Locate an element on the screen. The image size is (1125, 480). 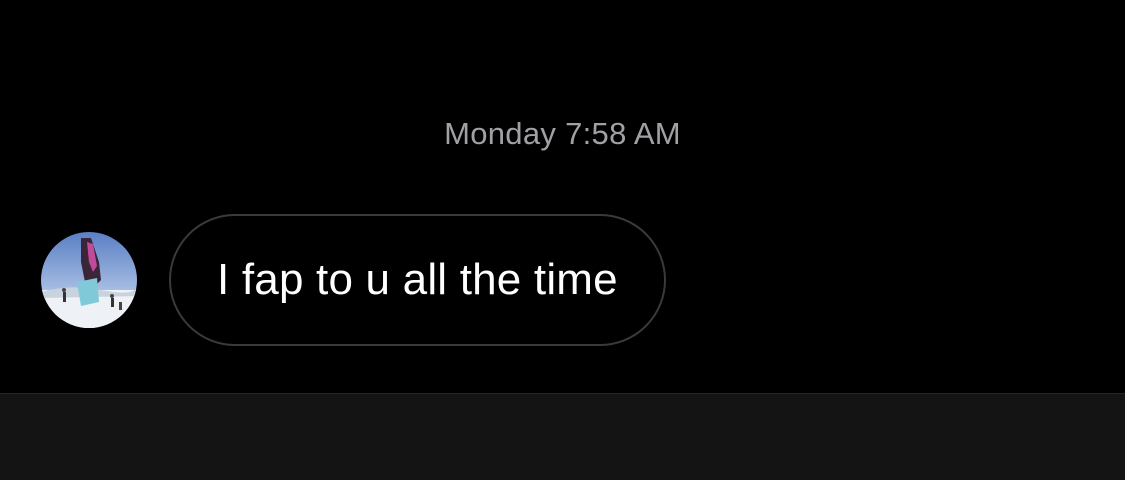
avatar is located at coordinates (89, 280).